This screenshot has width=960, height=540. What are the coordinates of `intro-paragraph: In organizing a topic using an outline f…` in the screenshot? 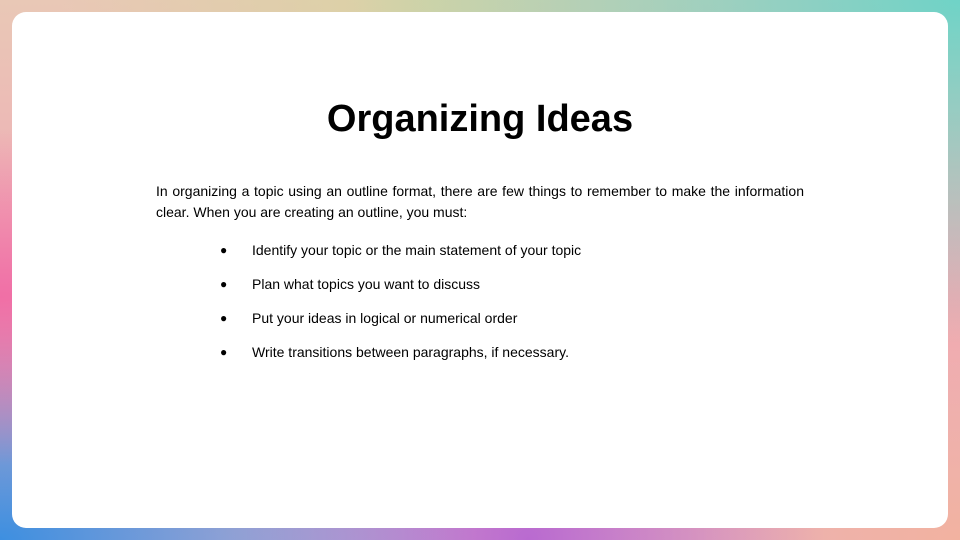 It's located at (480, 201).